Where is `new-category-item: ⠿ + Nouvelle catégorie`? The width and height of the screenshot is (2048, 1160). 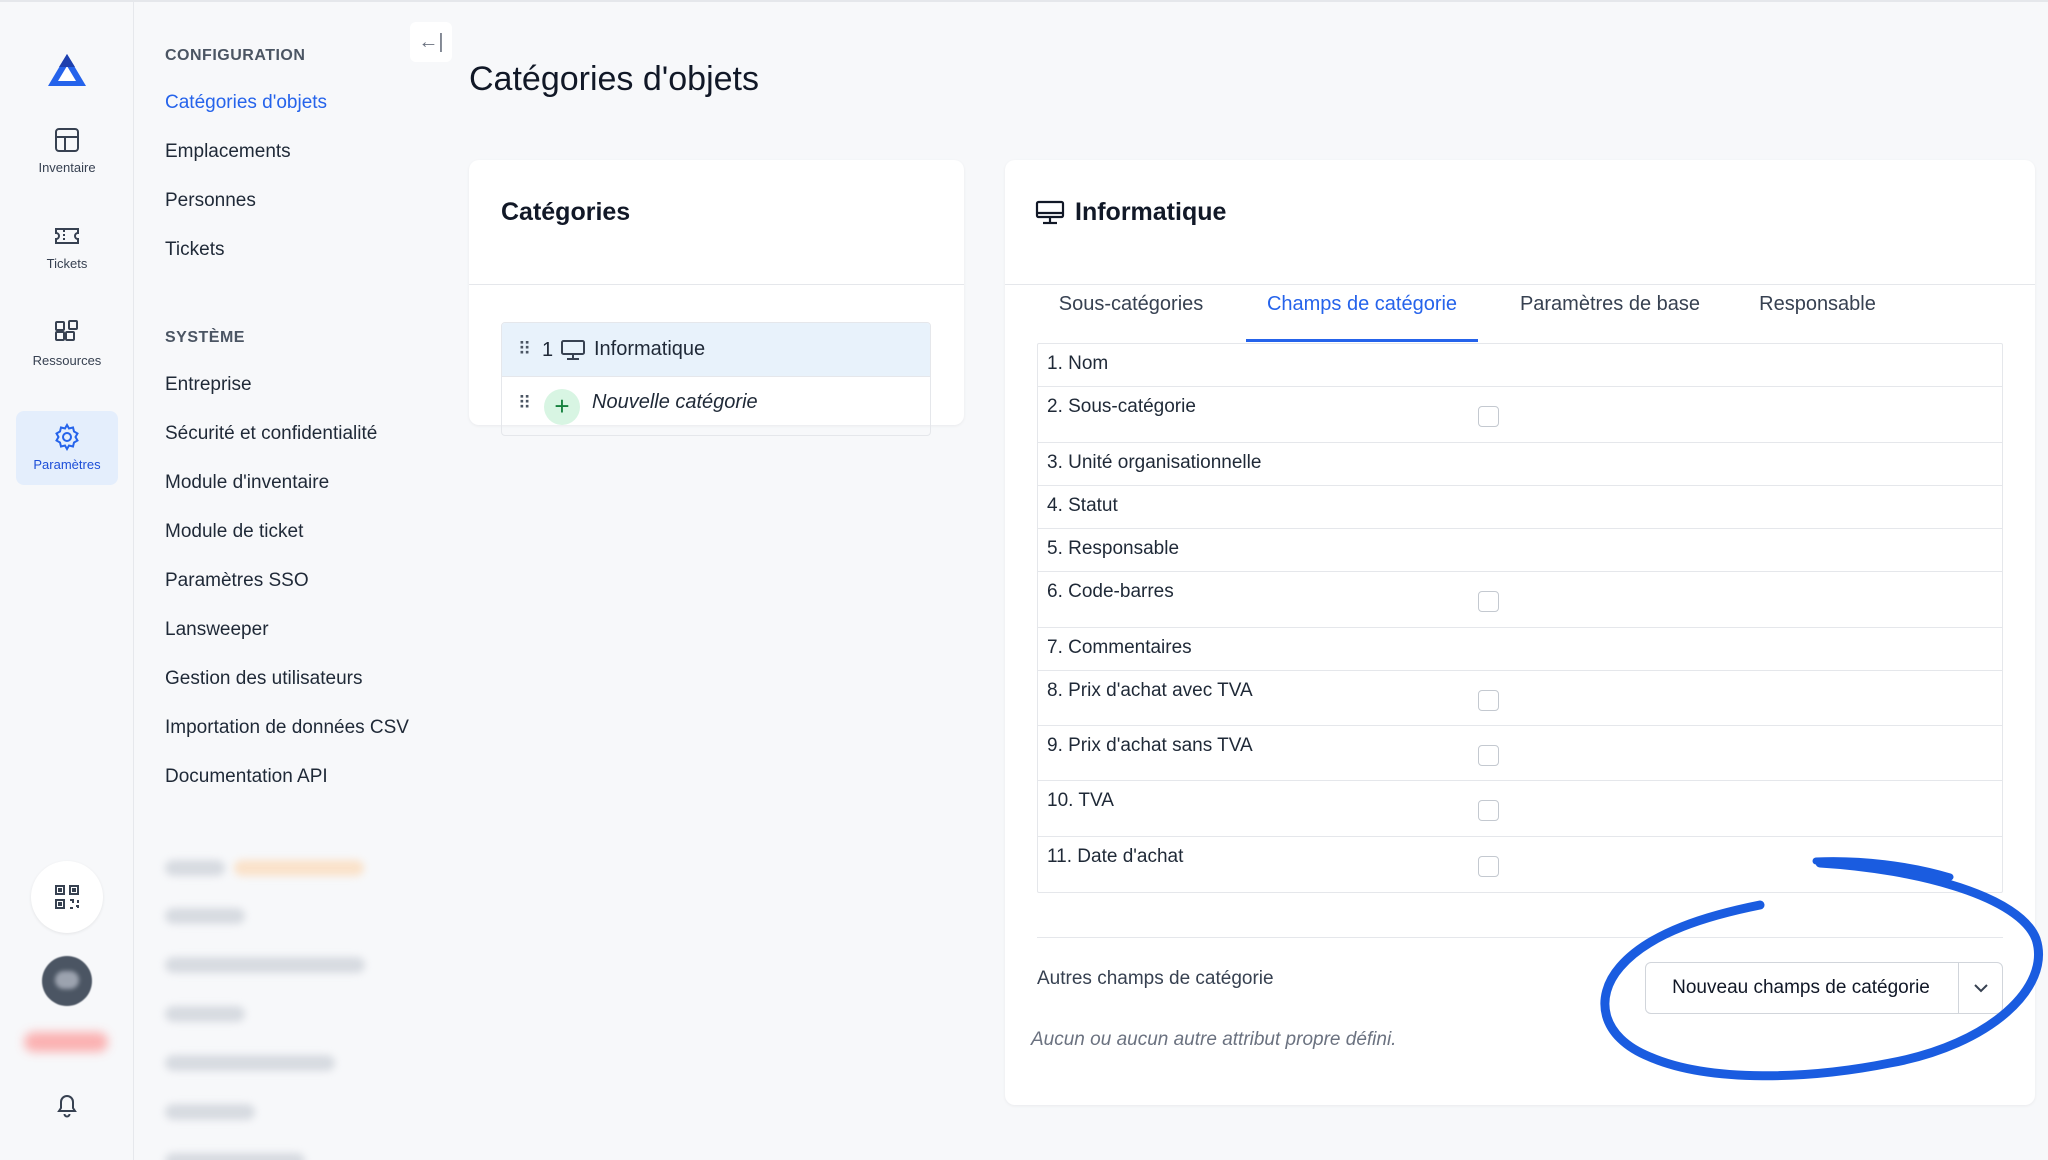 new-category-item: ⠿ + Nouvelle catégorie is located at coordinates (716, 404).